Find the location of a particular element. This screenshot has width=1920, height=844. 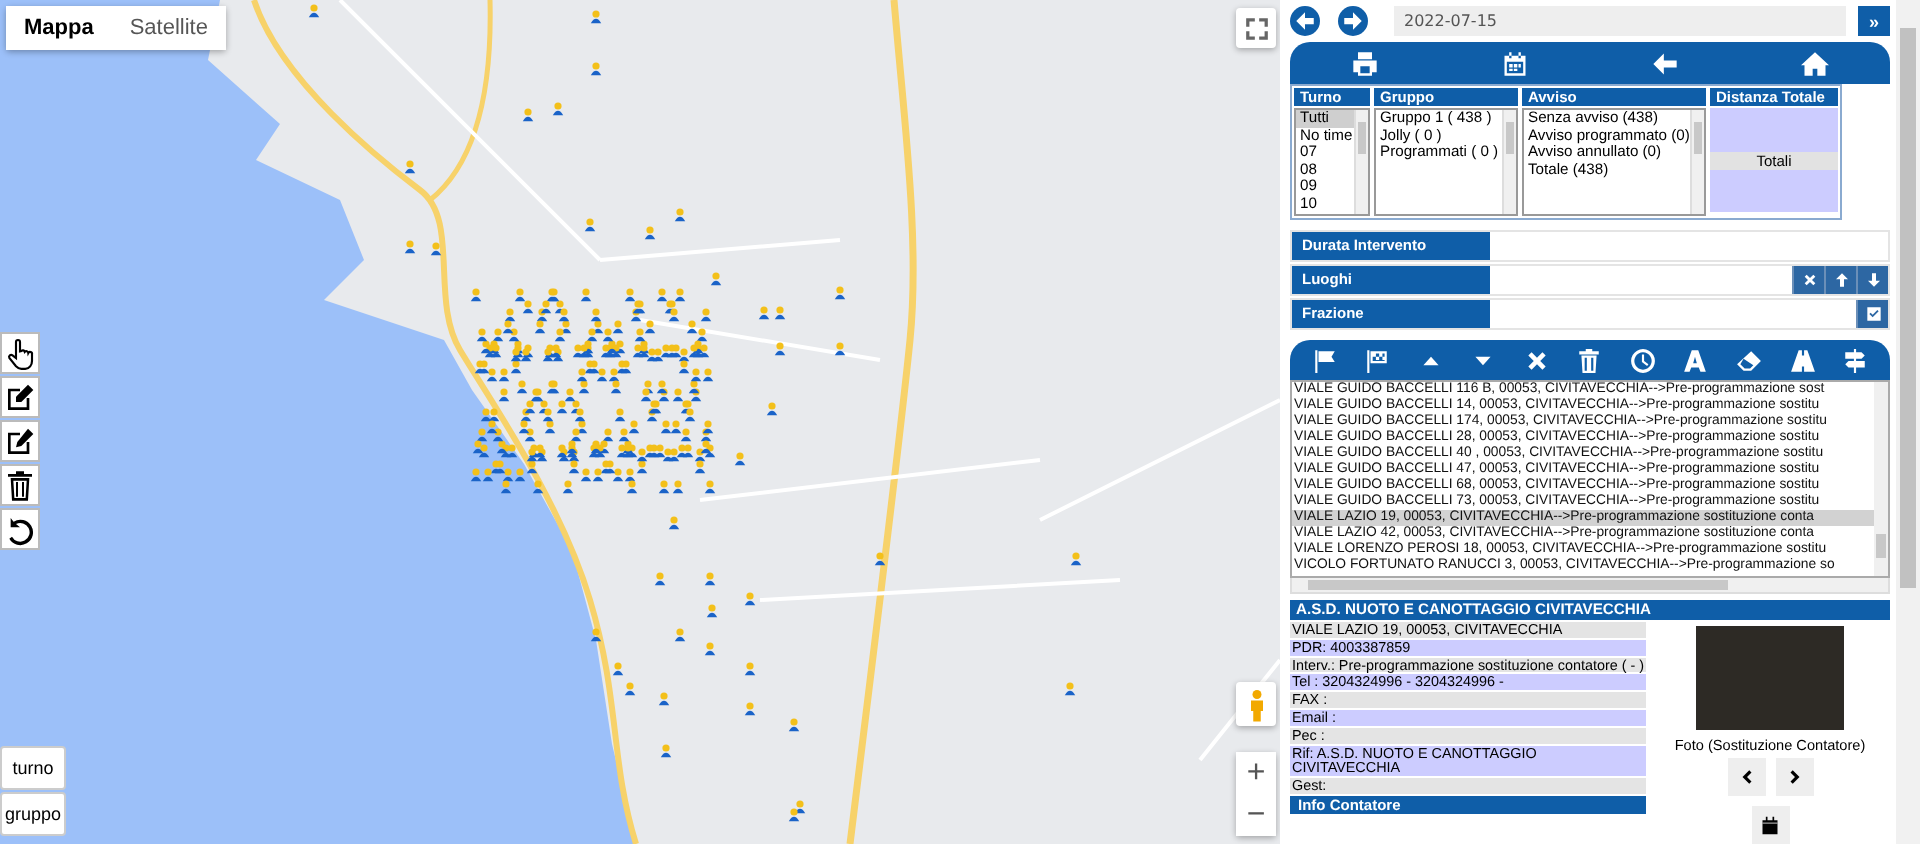

time-button is located at coordinates (1642, 360).